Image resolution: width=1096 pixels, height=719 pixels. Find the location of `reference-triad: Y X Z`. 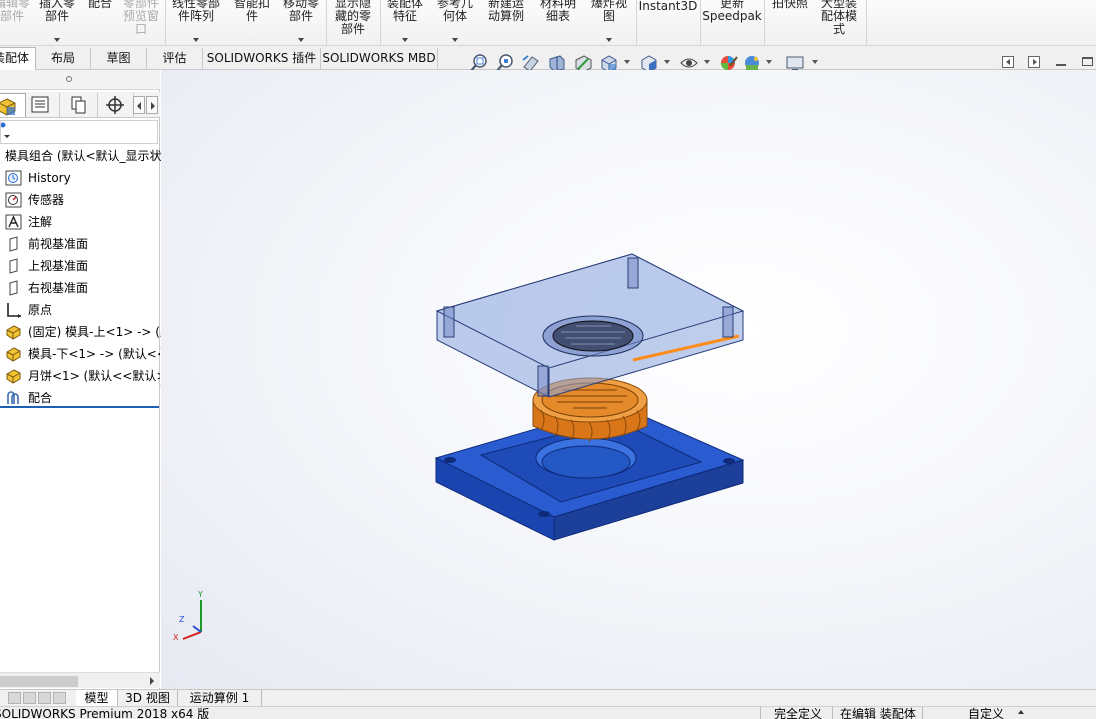

reference-triad: Y X Z is located at coordinates (196, 617).